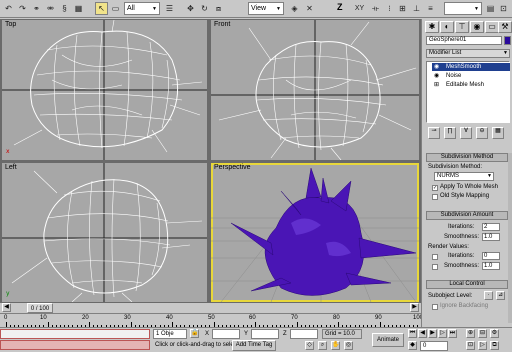 This screenshot has width=512, height=352. Describe the element at coordinates (490, 8) in the screenshot. I see `track-view-icon: ▤` at that location.